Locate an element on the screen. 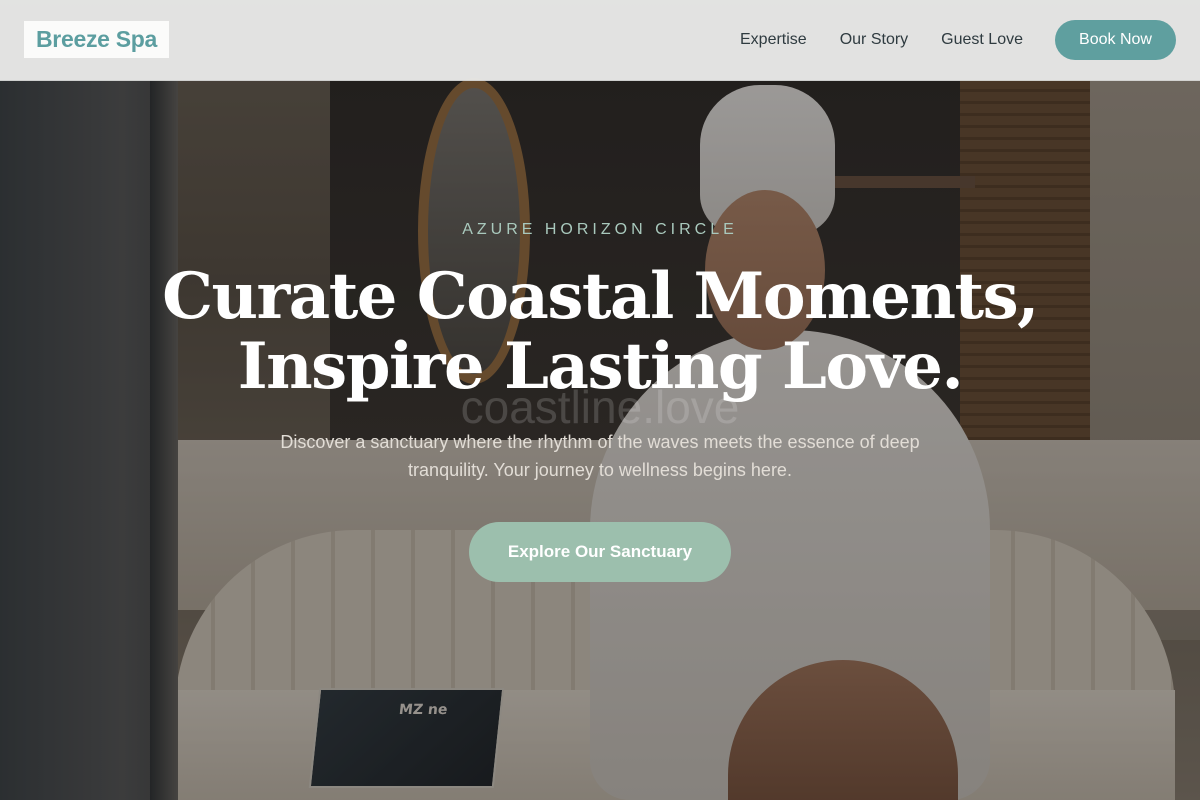  nav-link-guest-love: Guest Love is located at coordinates (982, 40).